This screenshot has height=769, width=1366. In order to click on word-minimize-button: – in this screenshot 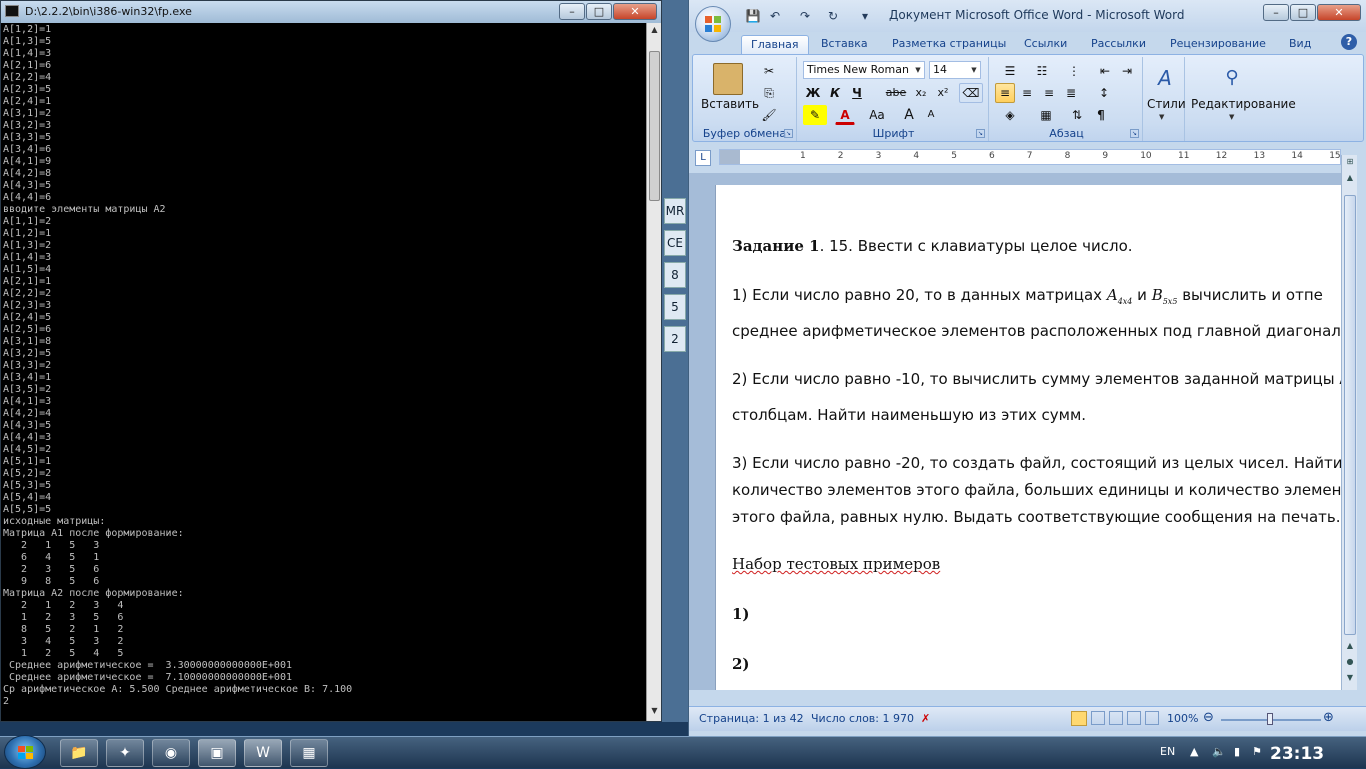, I will do `click(1276, 12)`.